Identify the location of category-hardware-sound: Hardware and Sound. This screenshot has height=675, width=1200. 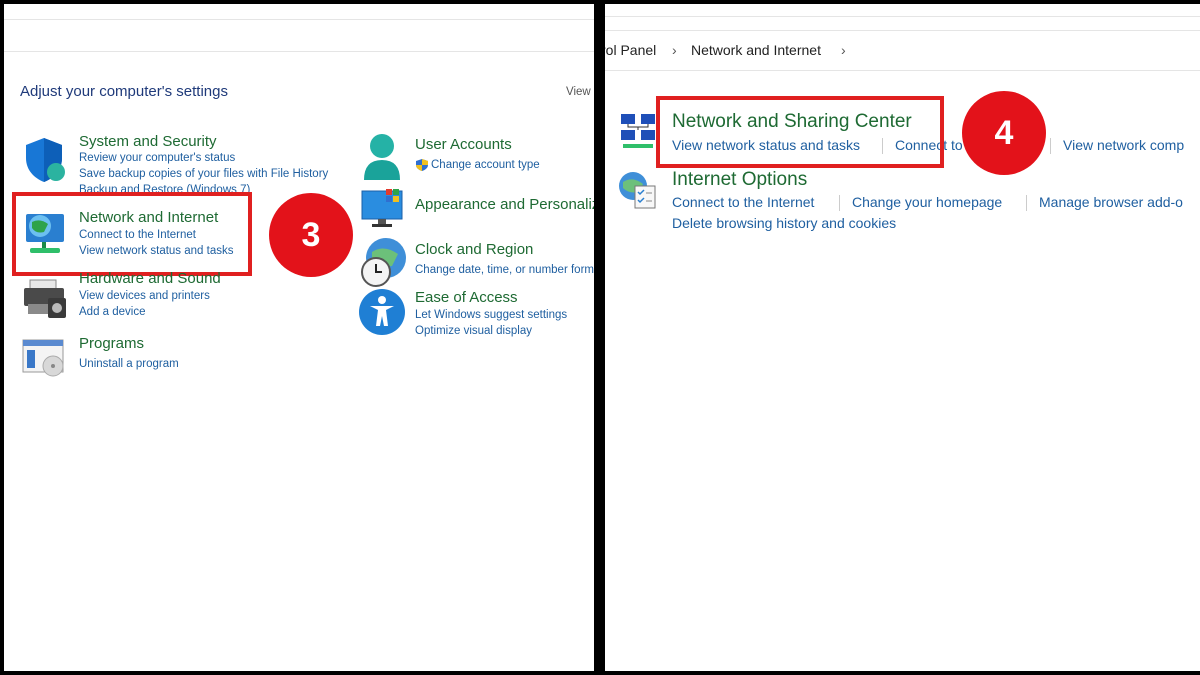
(150, 278).